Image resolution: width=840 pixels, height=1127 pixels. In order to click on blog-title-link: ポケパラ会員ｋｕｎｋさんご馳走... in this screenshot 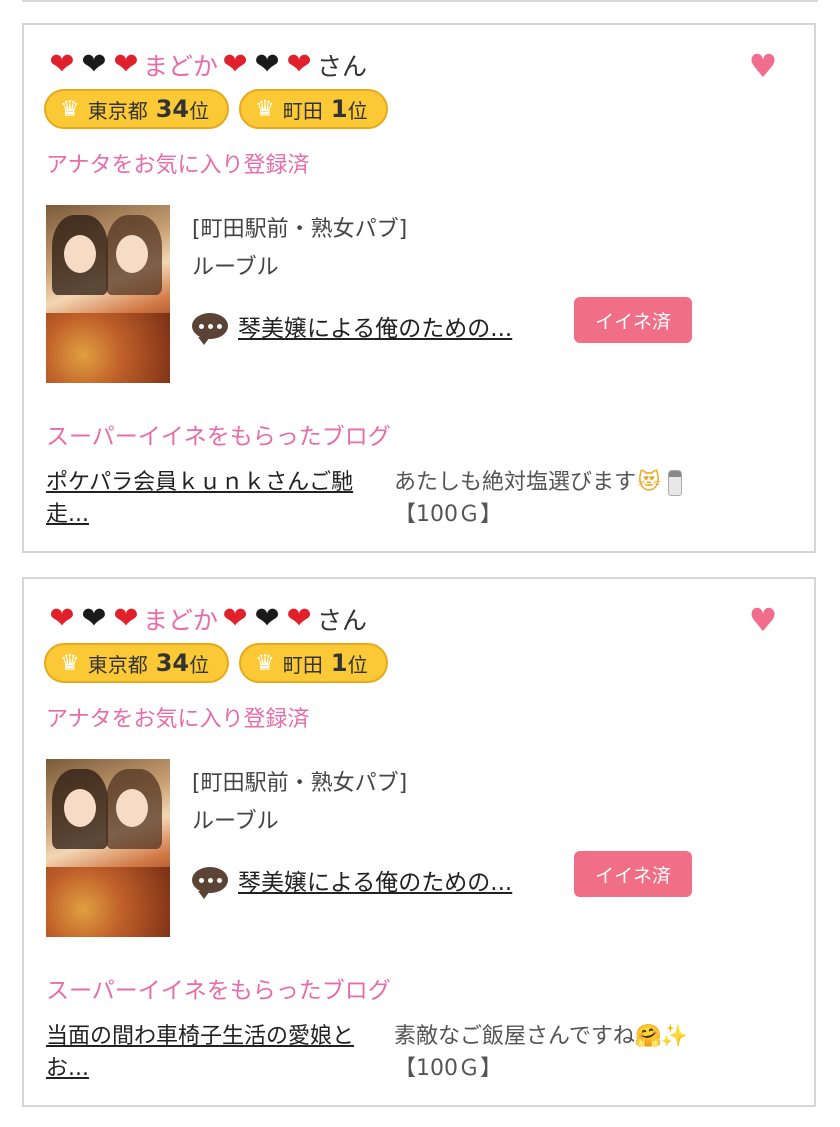, I will do `click(211, 499)`.